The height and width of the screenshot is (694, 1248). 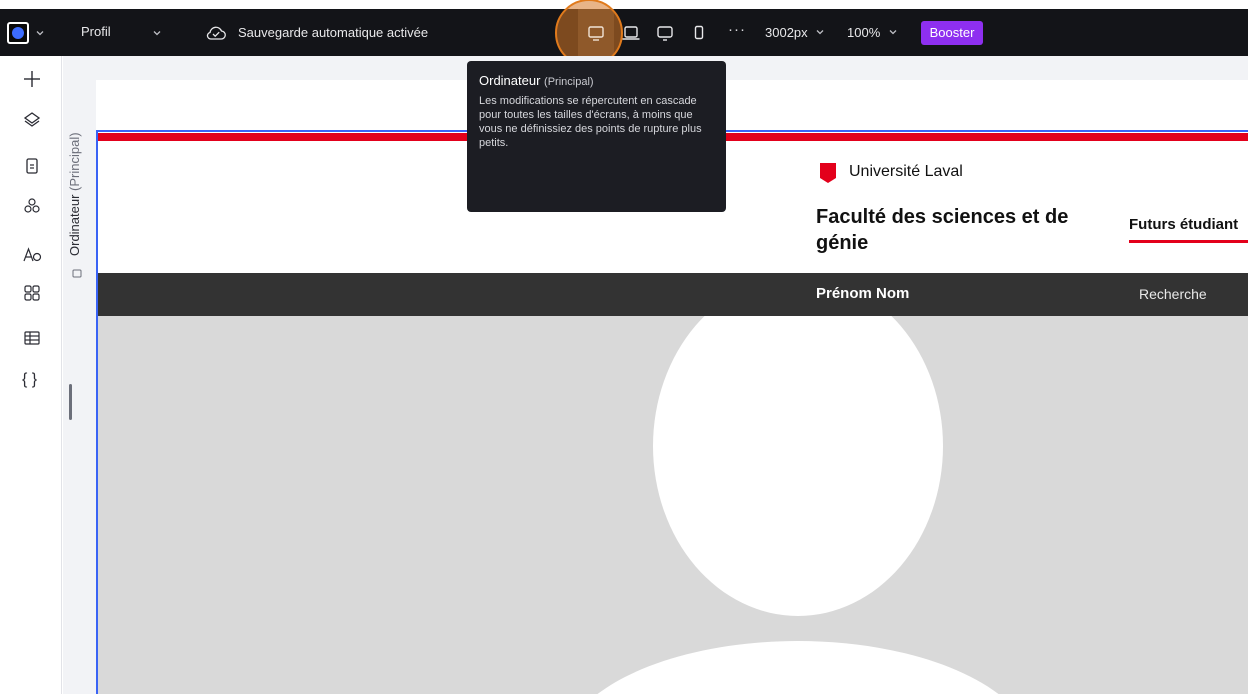 I want to click on apps-grid-icon, so click(x=32, y=293).